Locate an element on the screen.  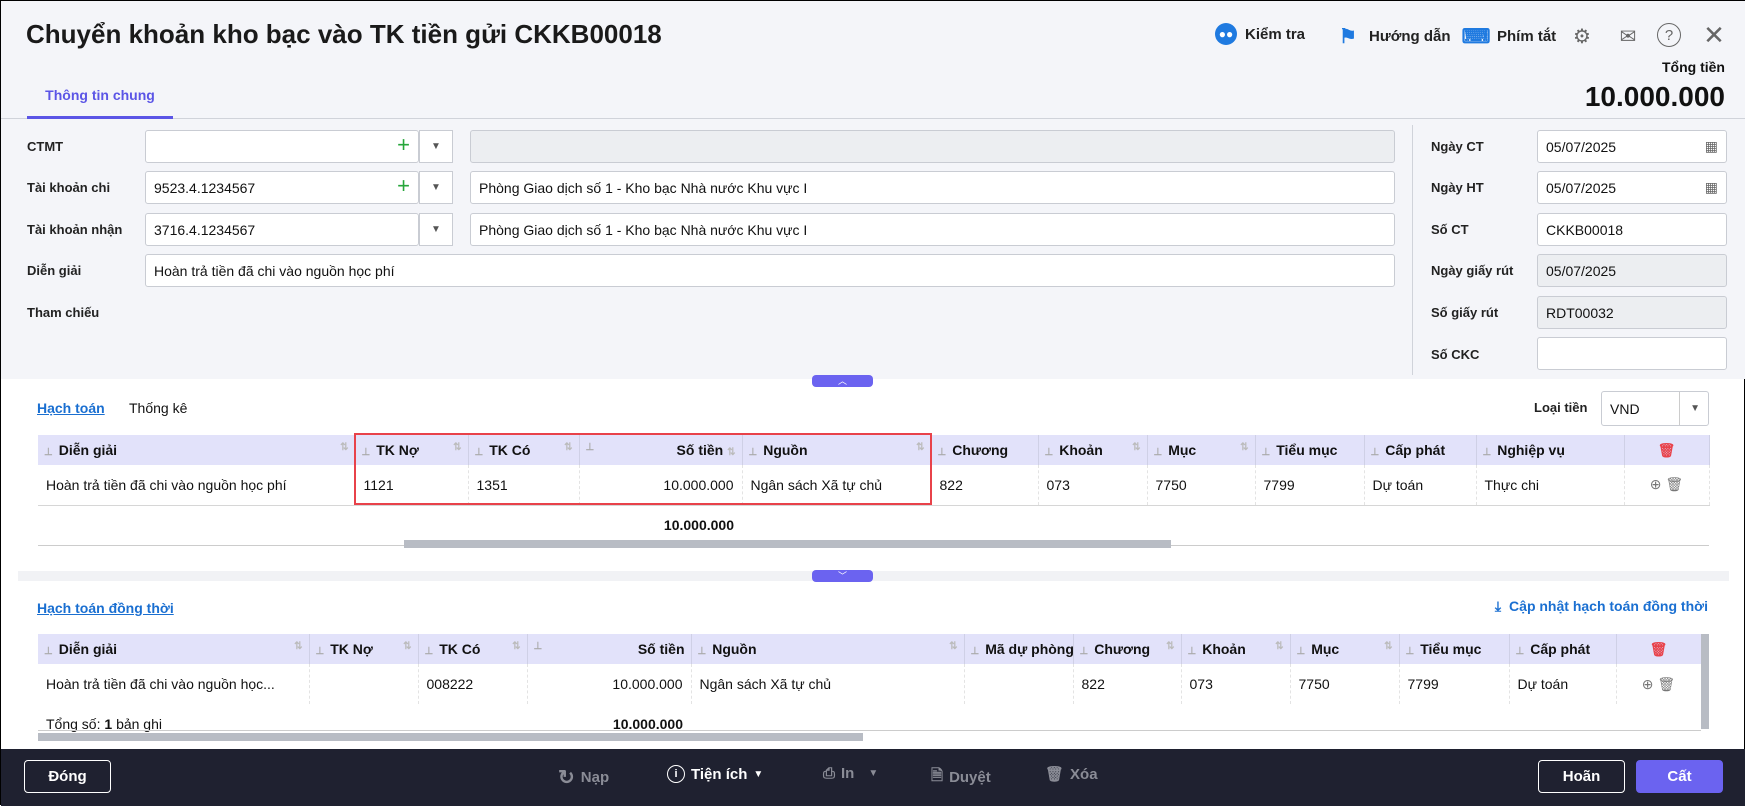
shortcuts-button: ⌨ Phím tắt is located at coordinates (1509, 36).